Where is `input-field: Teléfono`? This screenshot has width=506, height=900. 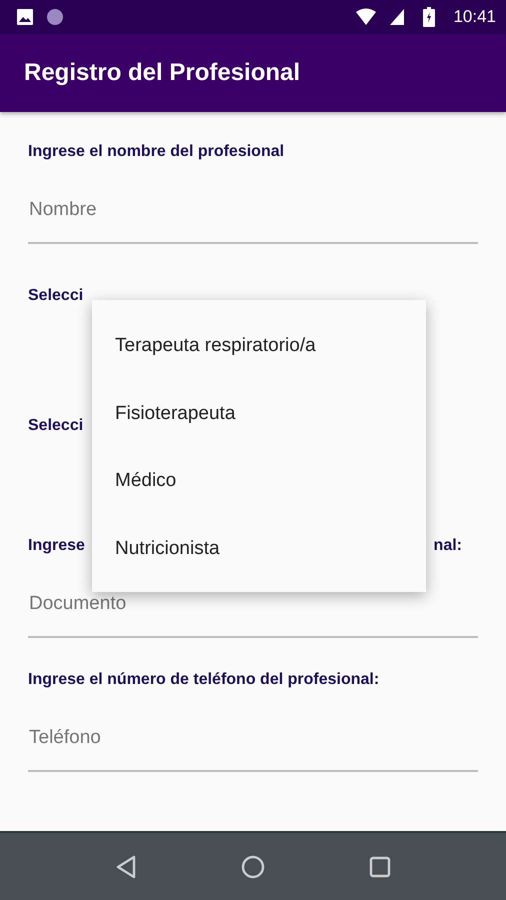 input-field: Teléfono is located at coordinates (253, 732).